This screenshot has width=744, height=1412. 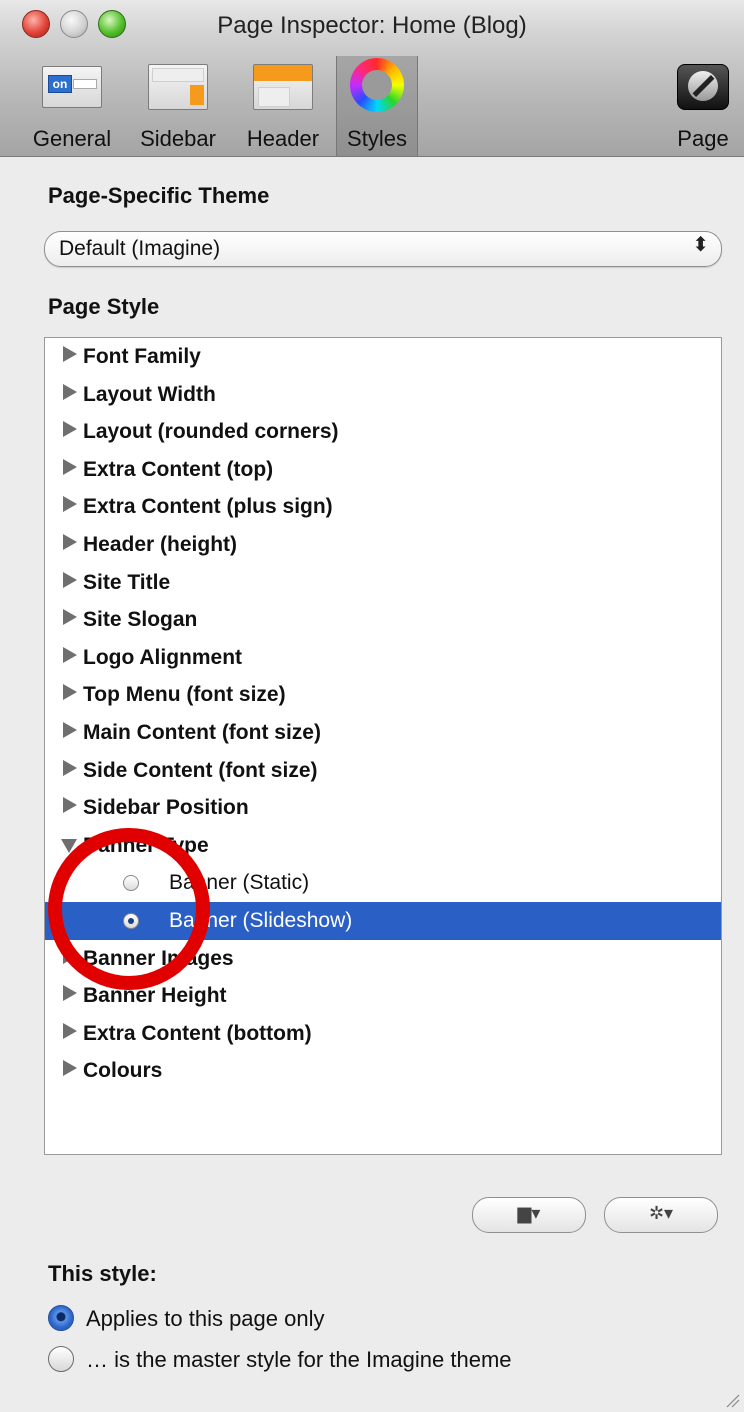 I want to click on radio-icon, so click(x=131, y=883).